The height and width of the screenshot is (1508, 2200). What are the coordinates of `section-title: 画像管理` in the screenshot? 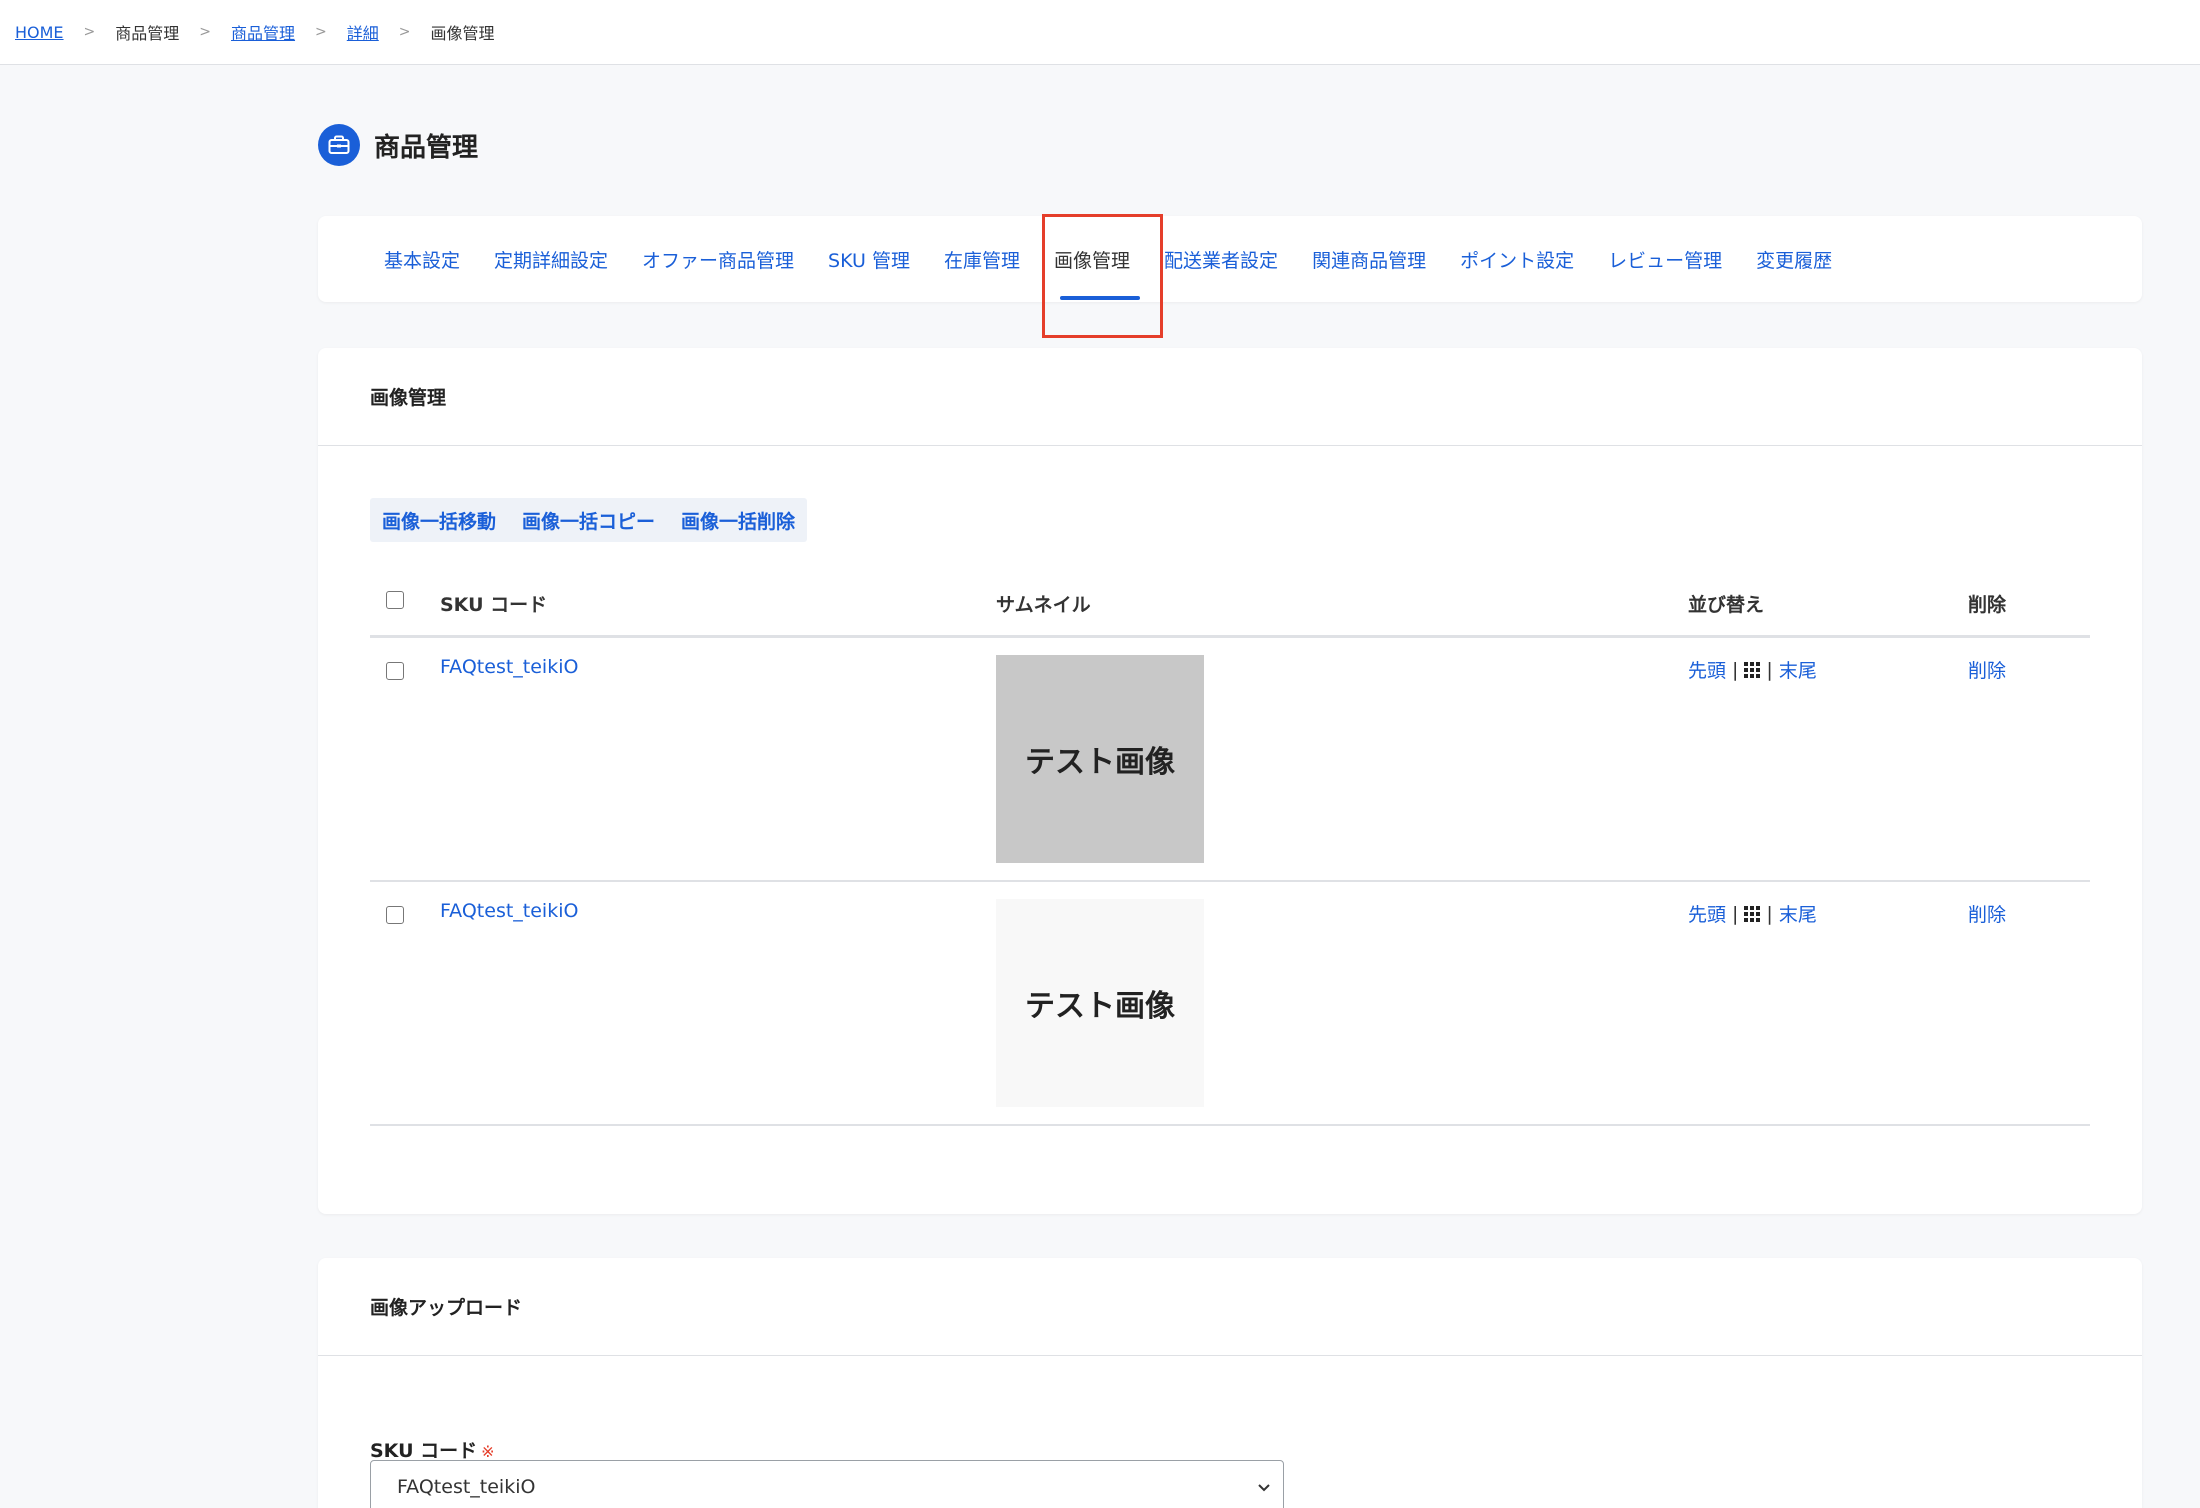 It's located at (1230, 397).